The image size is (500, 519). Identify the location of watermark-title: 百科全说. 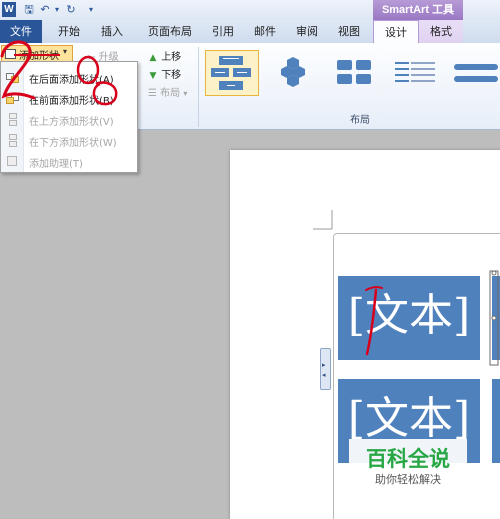
(408, 459).